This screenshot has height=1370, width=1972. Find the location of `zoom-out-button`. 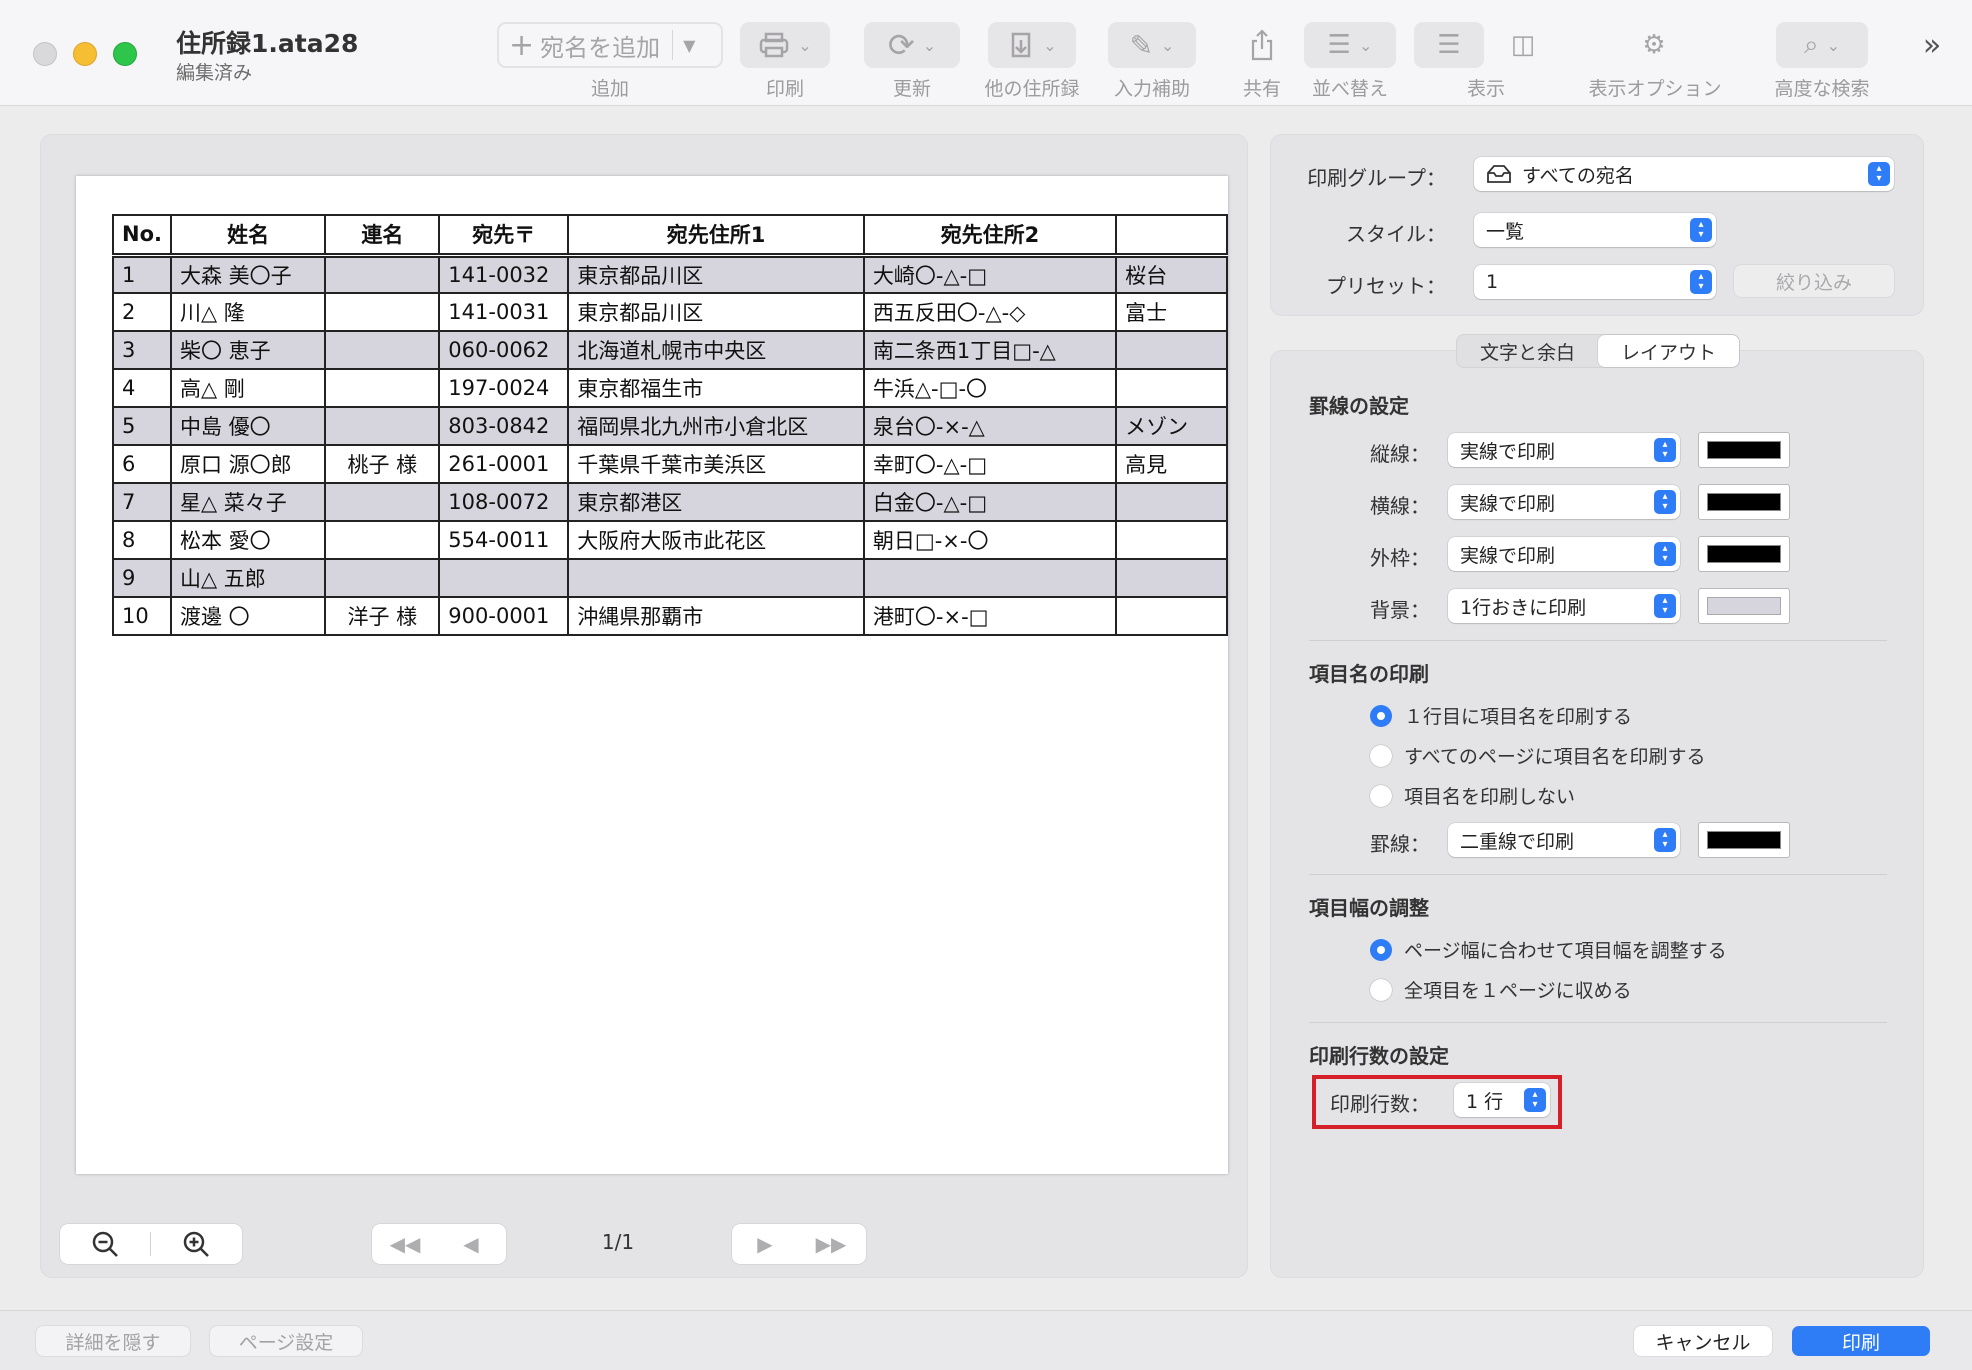

zoom-out-button is located at coordinates (105, 1244).